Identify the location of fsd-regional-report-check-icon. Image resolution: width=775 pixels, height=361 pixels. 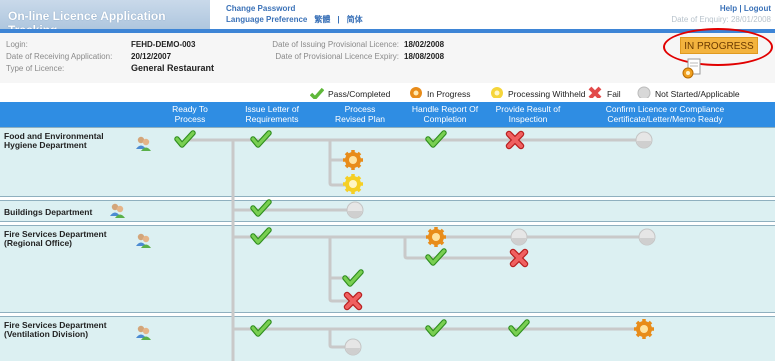
(436, 257).